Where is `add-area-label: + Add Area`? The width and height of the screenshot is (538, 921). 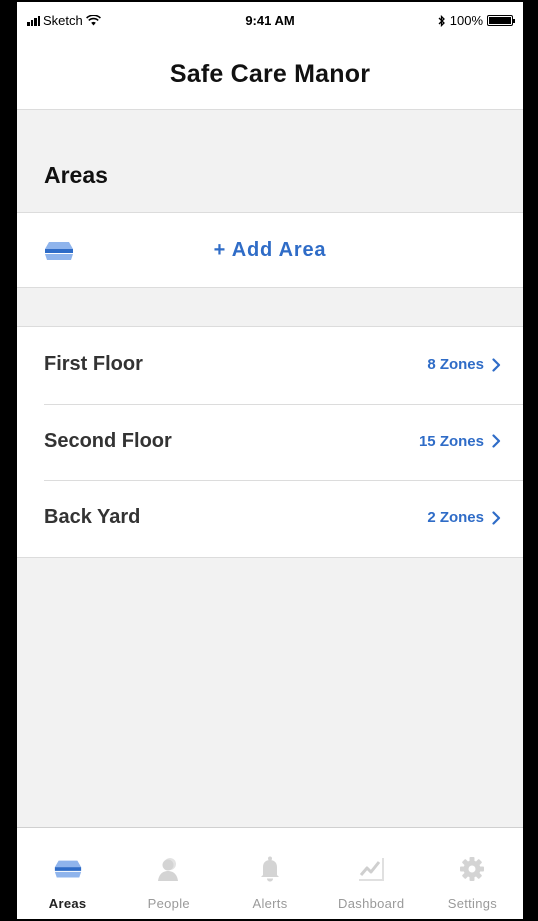
add-area-label: + Add Area is located at coordinates (270, 250).